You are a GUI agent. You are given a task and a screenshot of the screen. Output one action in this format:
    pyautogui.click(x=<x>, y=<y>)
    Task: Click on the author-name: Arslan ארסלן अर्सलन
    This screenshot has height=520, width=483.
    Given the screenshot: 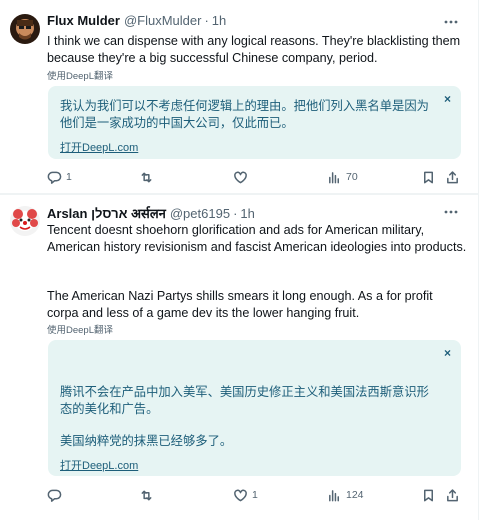 What is the action you would take?
    pyautogui.click(x=106, y=213)
    